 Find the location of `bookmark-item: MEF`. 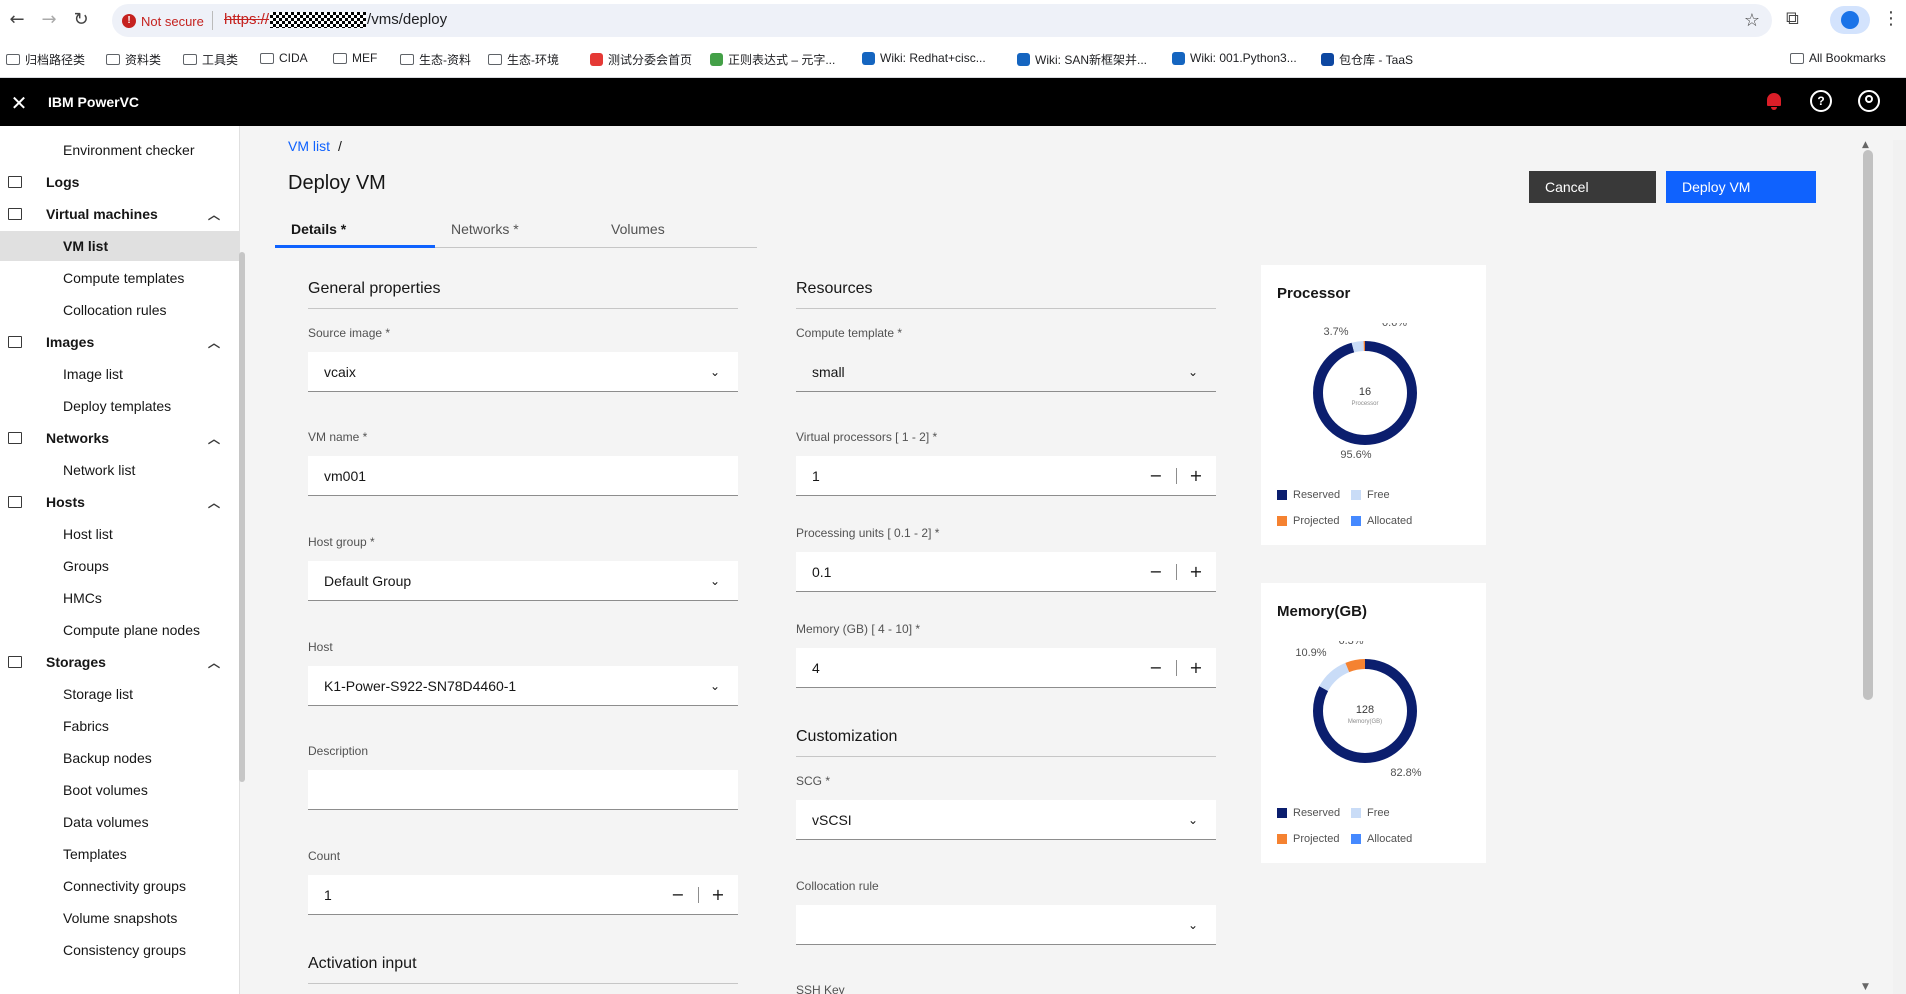

bookmark-item: MEF is located at coordinates (355, 58).